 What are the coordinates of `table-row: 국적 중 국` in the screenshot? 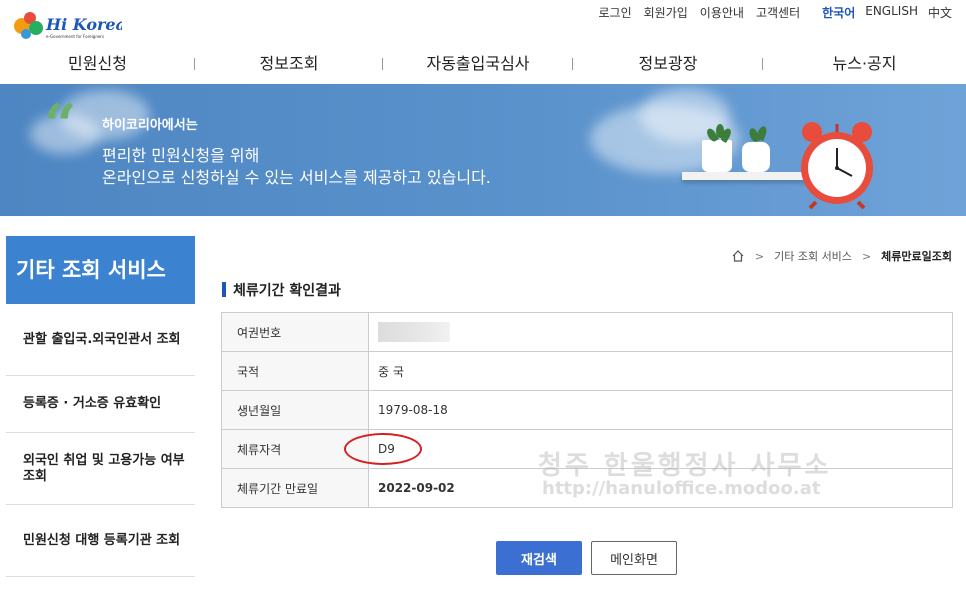 It's located at (587, 371).